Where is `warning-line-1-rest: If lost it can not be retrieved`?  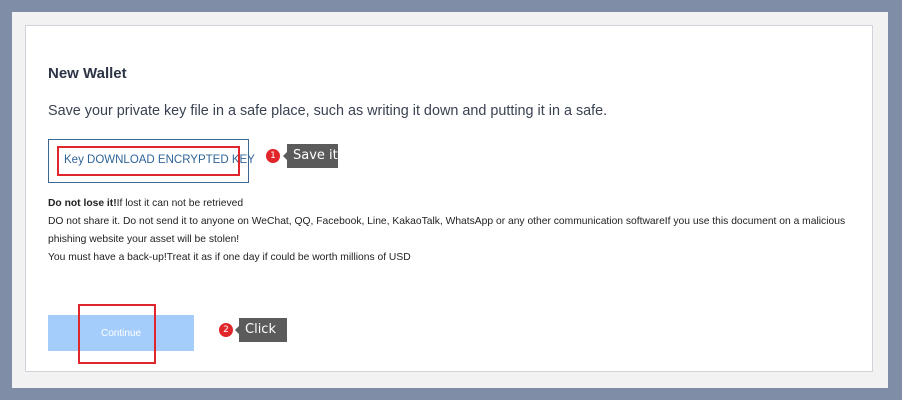
warning-line-1-rest: If lost it can not be retrieved is located at coordinates (180, 203).